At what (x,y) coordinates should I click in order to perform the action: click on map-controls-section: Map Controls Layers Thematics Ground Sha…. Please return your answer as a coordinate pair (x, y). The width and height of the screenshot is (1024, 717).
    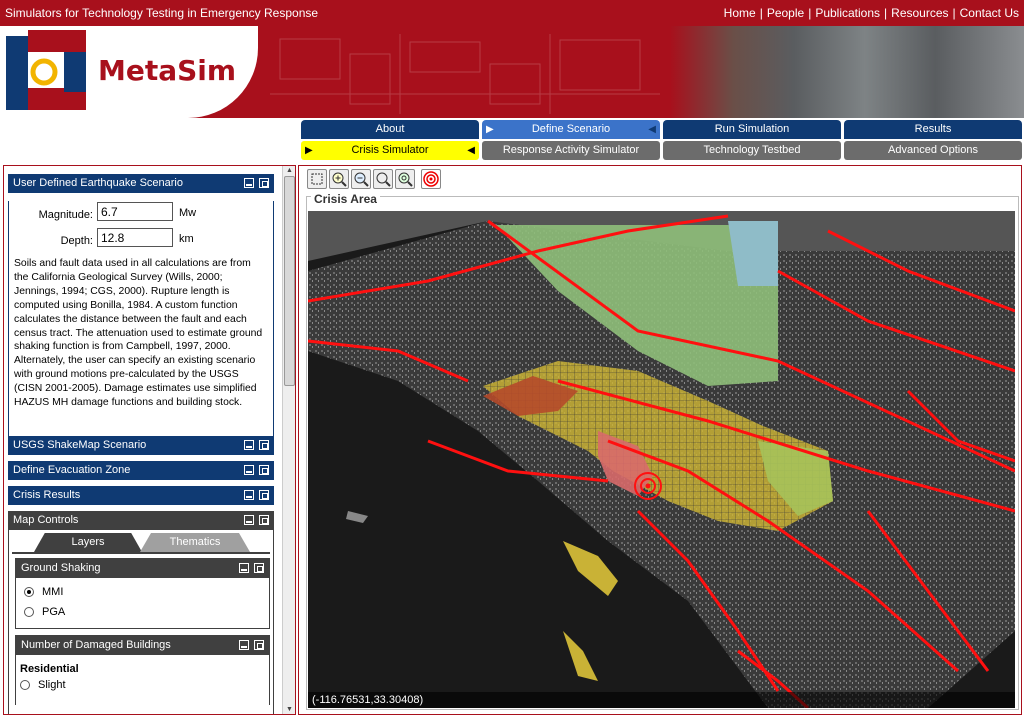
    Looking at the image, I should click on (141, 612).